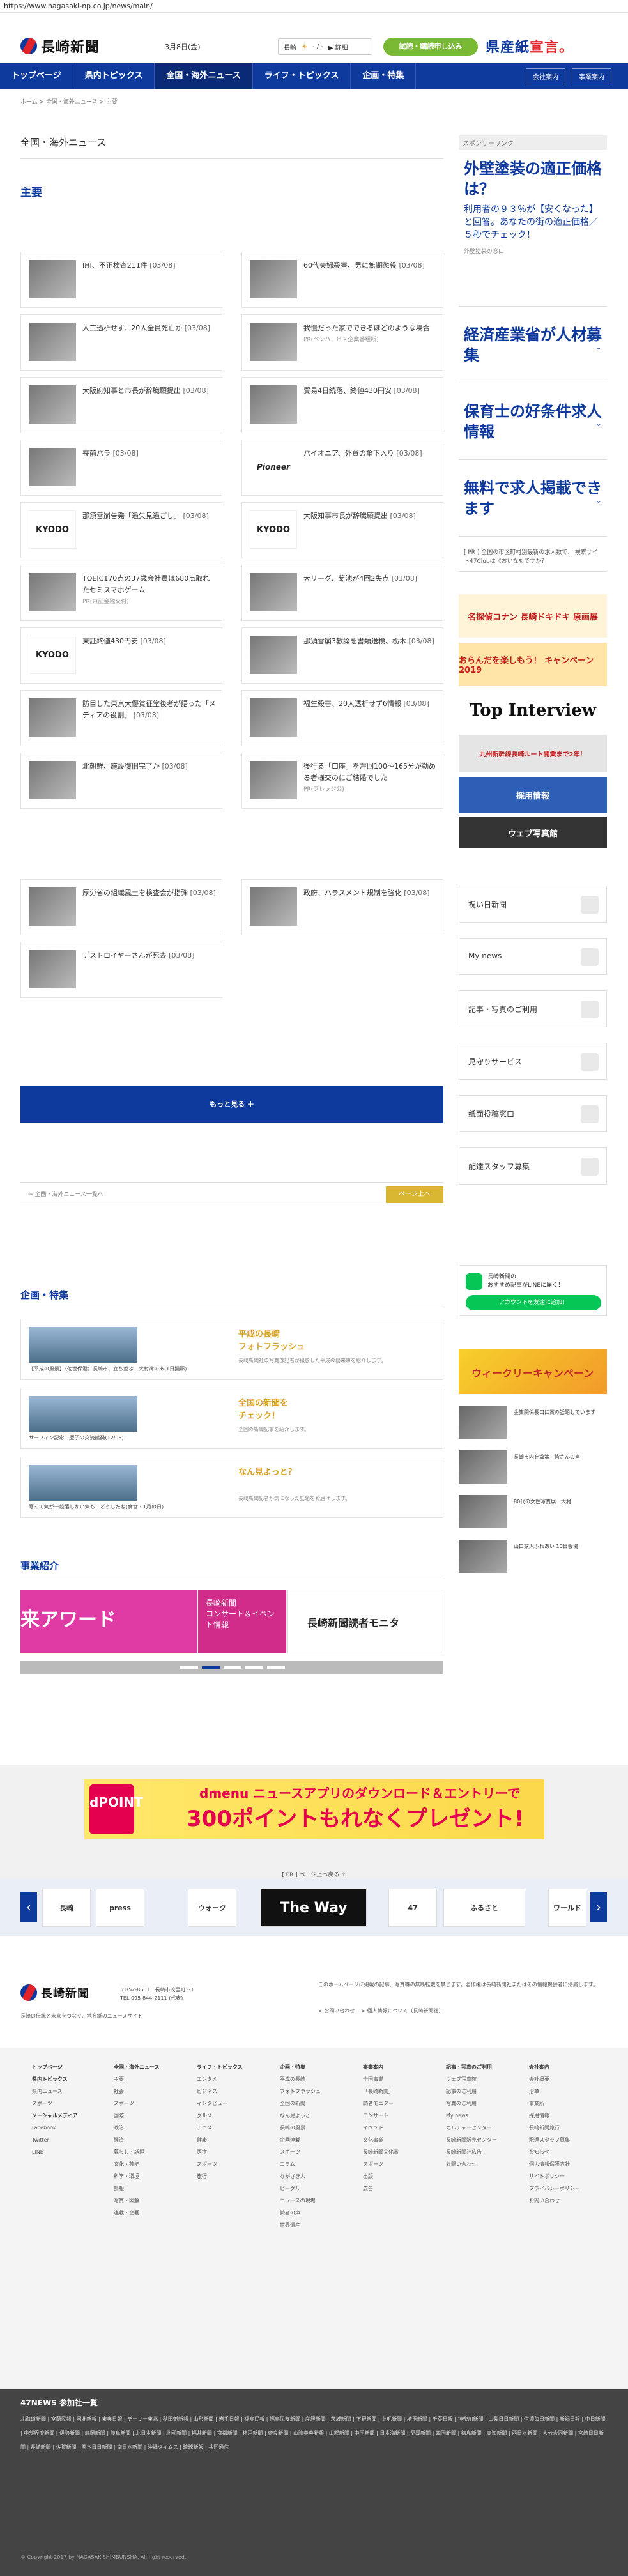 The image size is (628, 2576). Describe the element at coordinates (342, 655) in the screenshot. I see `news-item: 那須雪崩3教論を書類送検、栃木 [03/08]` at that location.